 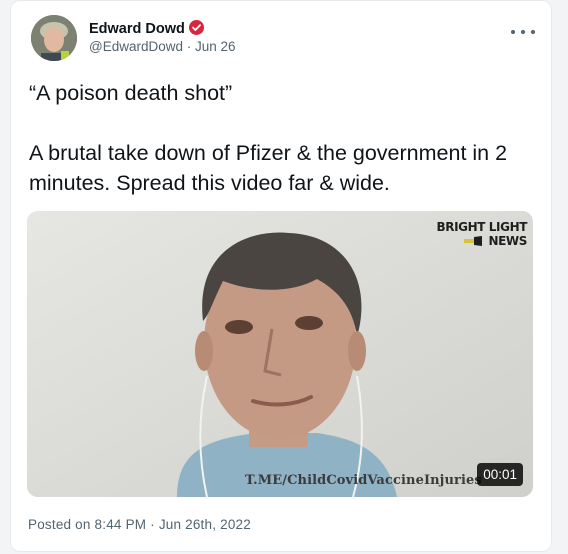 What do you see at coordinates (523, 32) in the screenshot?
I see `more-options-icon` at bounding box center [523, 32].